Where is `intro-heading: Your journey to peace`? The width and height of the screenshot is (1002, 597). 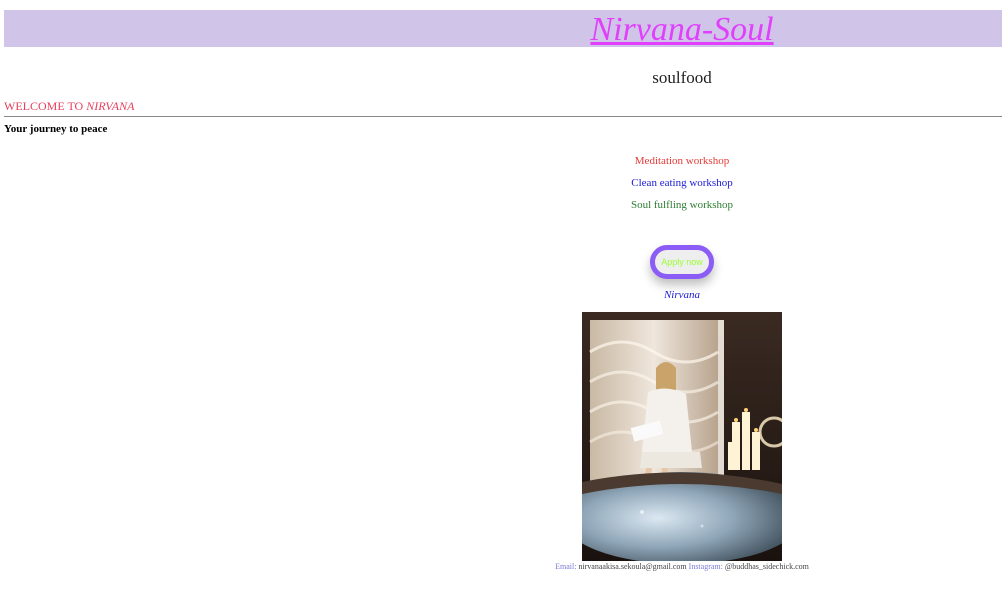 intro-heading: Your journey to peace is located at coordinates (56, 129).